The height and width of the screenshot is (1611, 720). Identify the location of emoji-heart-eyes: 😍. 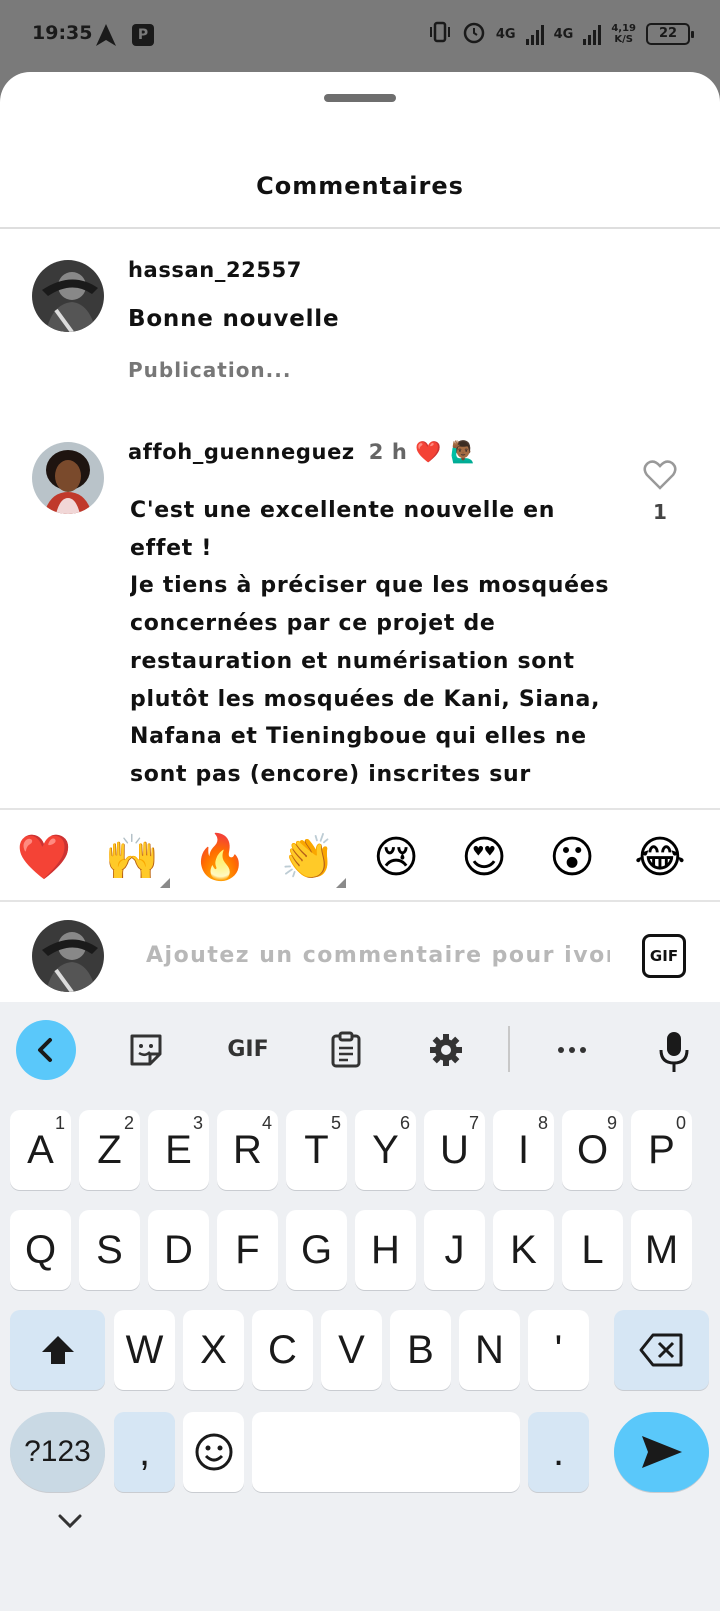
(484, 858).